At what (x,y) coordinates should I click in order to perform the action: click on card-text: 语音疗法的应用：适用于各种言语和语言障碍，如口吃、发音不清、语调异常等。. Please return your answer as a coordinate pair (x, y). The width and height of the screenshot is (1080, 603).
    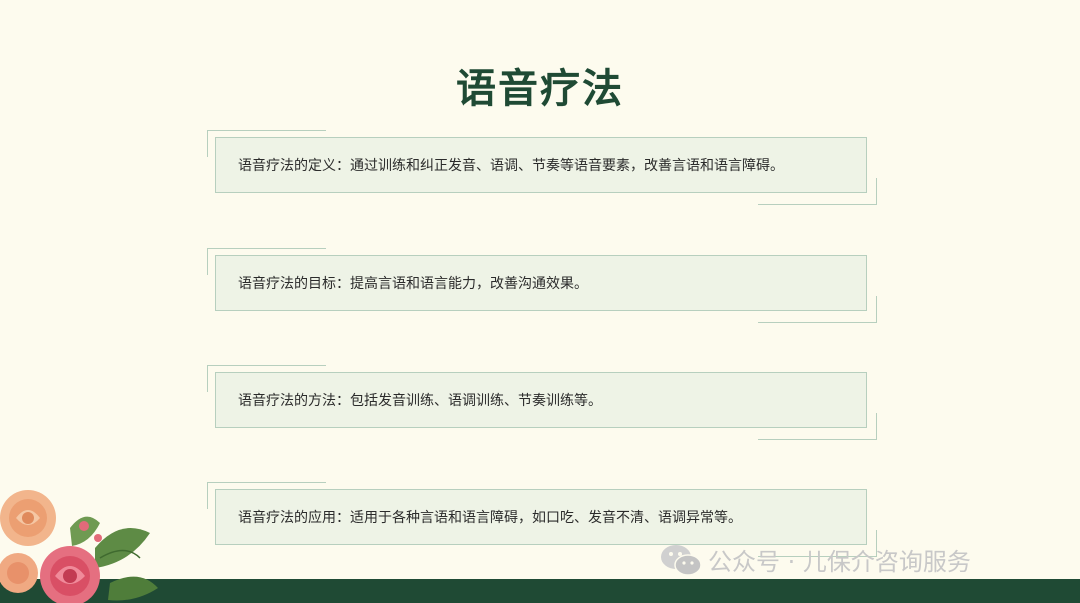
    Looking at the image, I should click on (541, 517).